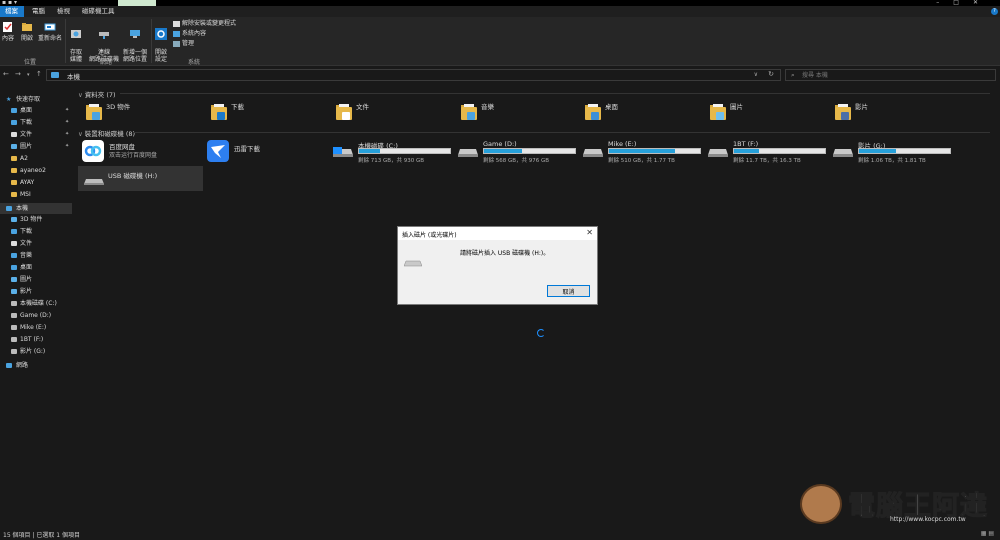 This screenshot has height=540, width=1000. I want to click on drive-item-1: Game (D:) 剩餘 568 GB，共 976 GB, so click(519, 152).